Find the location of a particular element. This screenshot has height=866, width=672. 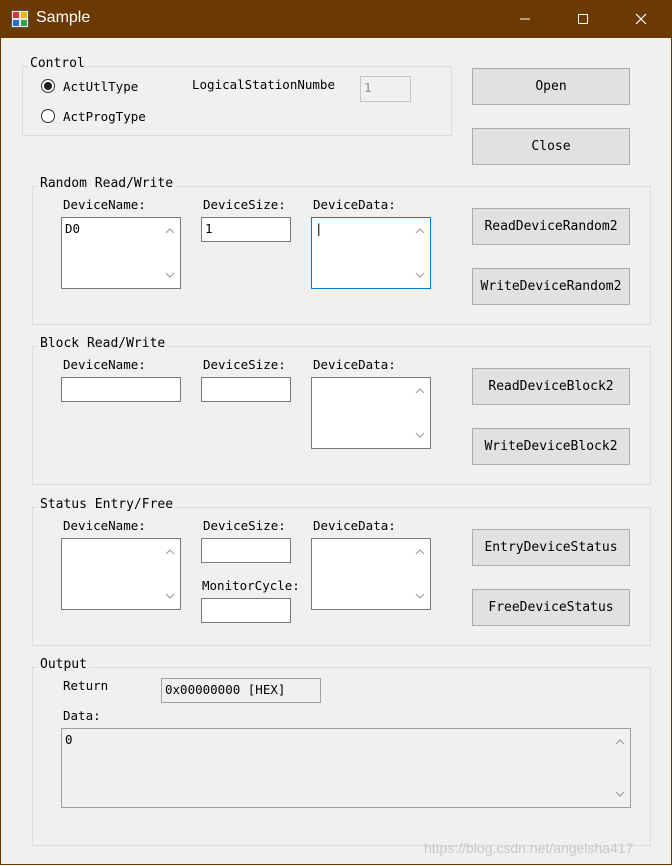

status-device-name-label: DeviceName: is located at coordinates (104, 525).